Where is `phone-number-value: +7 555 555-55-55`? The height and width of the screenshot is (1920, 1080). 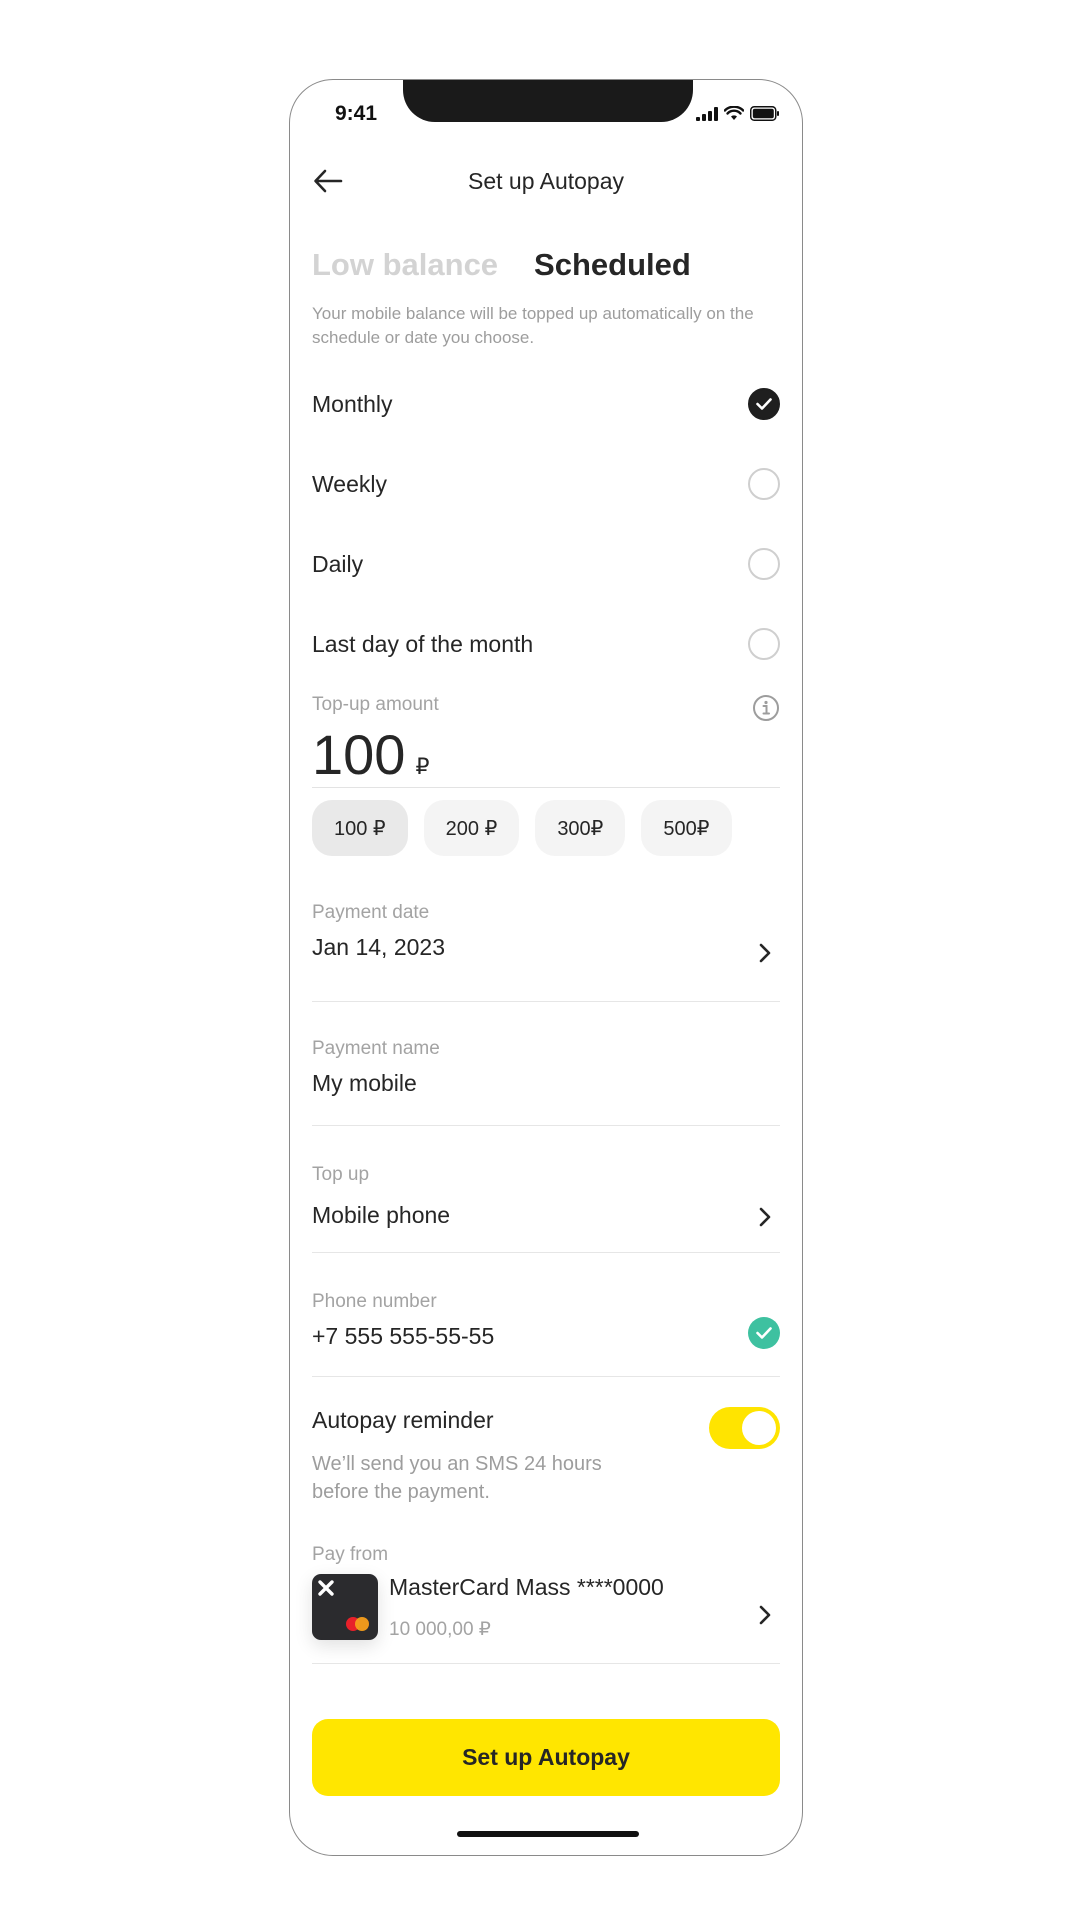 phone-number-value: +7 555 555-55-55 is located at coordinates (403, 1336).